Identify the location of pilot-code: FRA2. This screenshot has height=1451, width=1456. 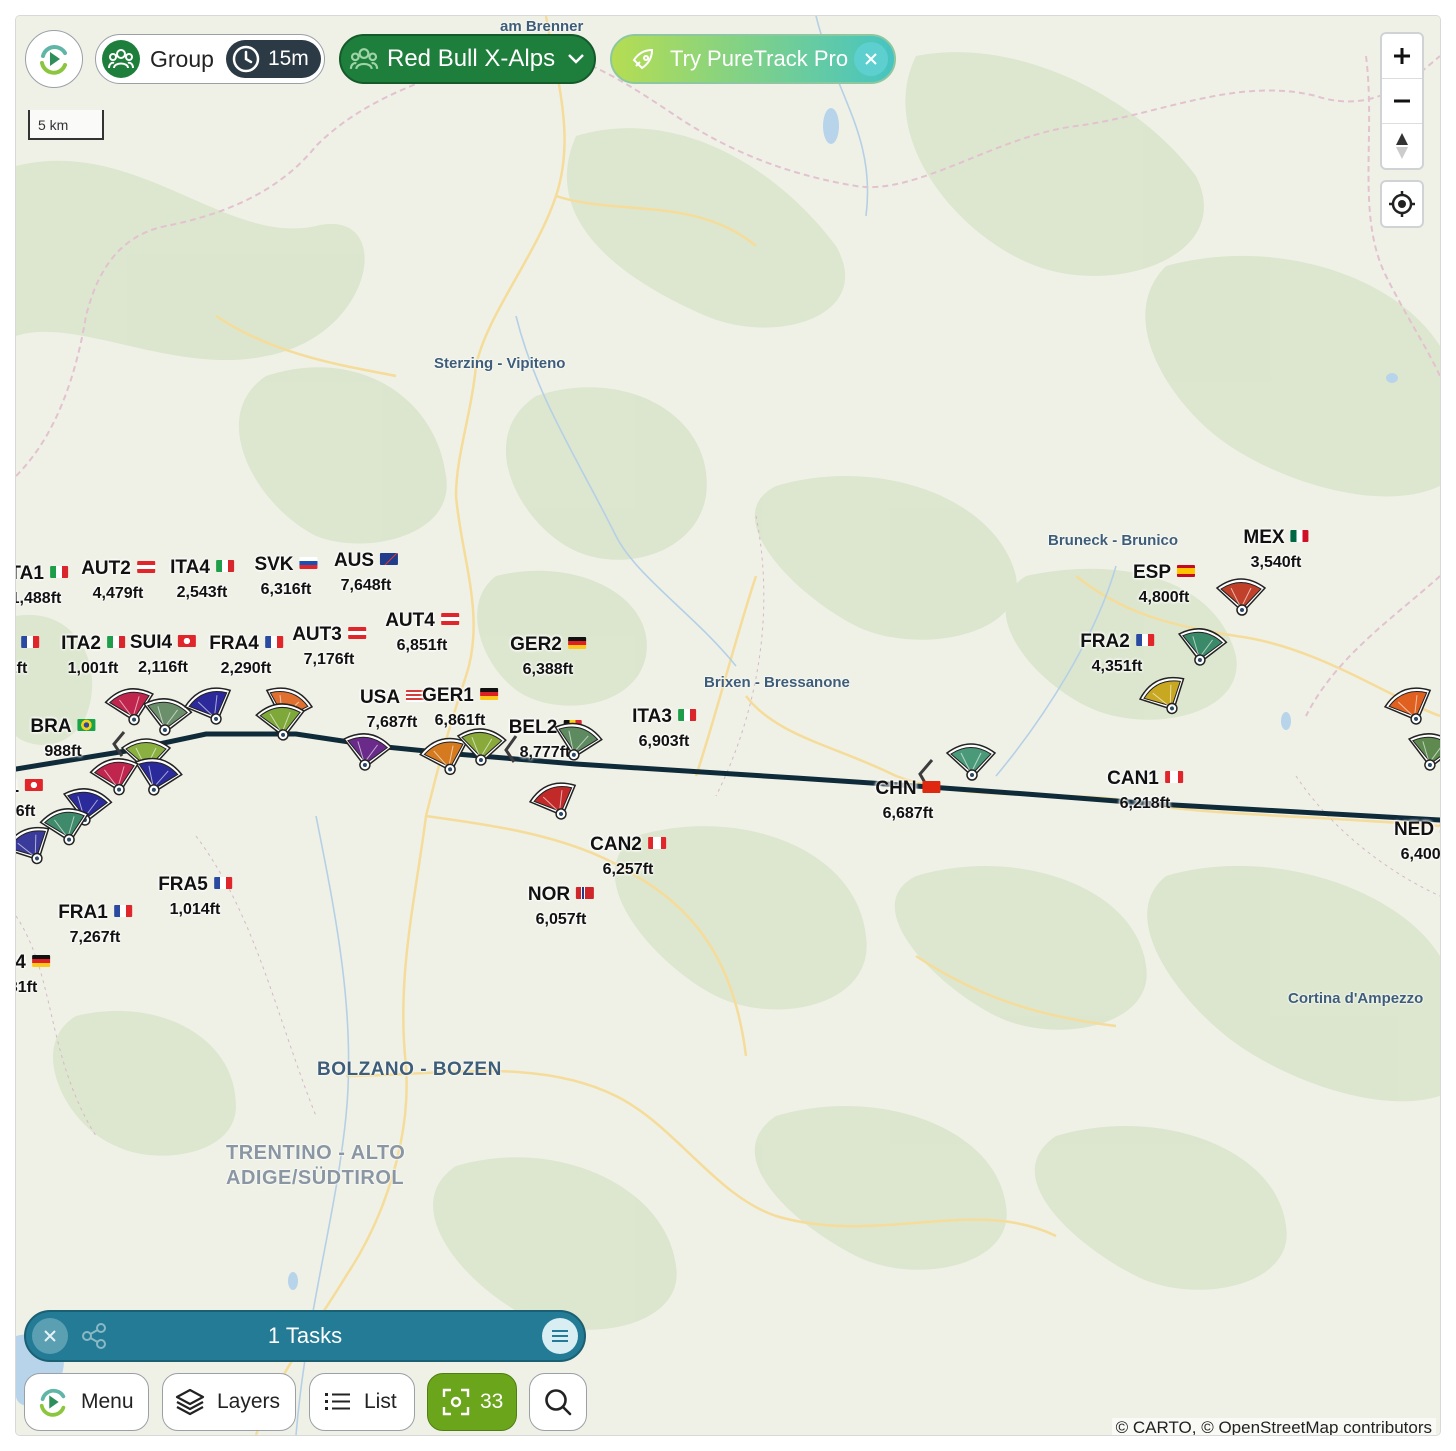
(1105, 641).